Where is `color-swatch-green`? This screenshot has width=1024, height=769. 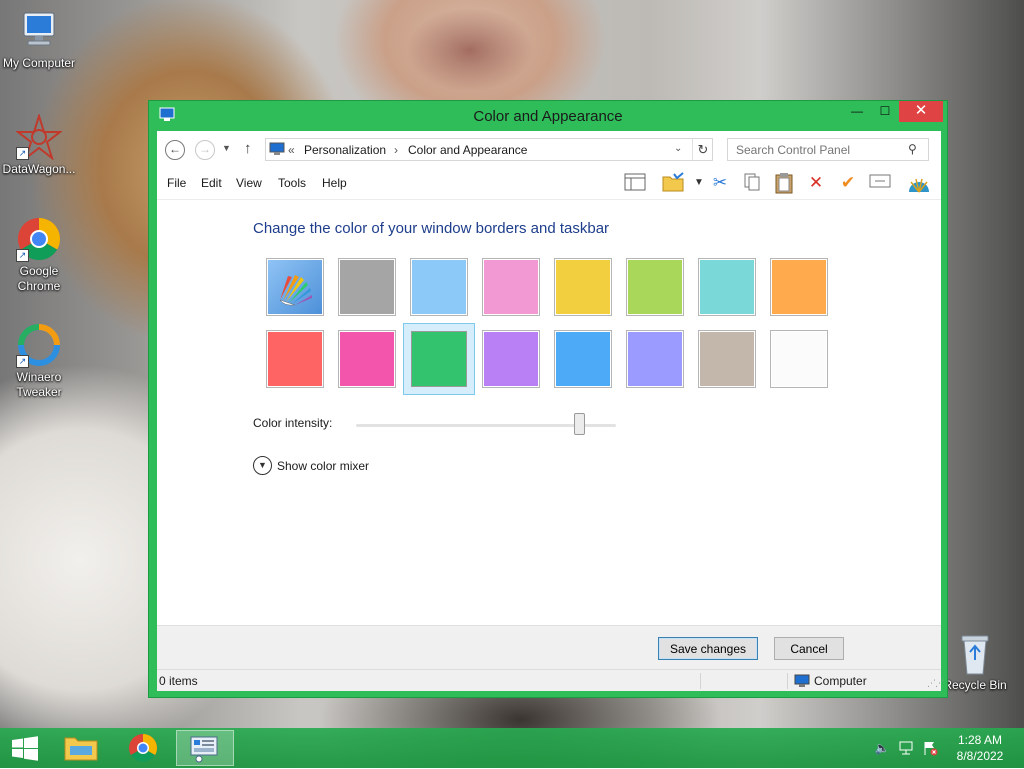
color-swatch-green is located at coordinates (439, 359).